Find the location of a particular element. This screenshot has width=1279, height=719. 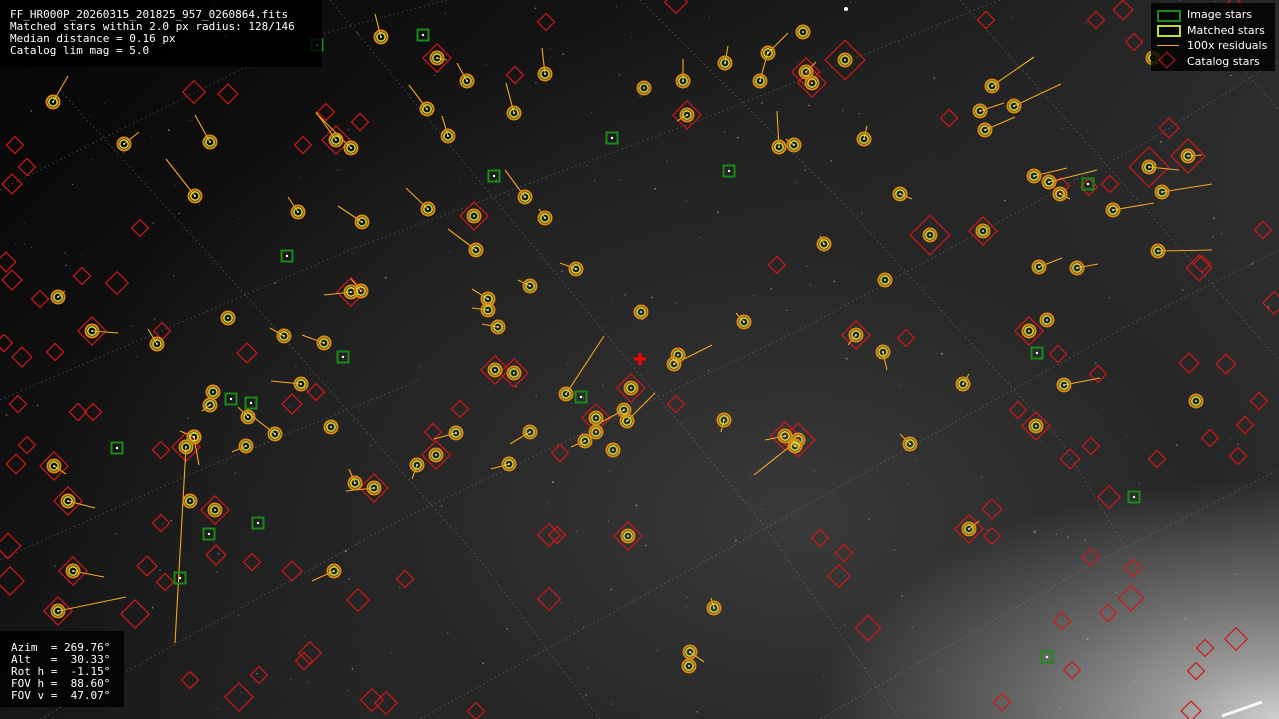

red-diamond-icon is located at coordinates (1168, 60).